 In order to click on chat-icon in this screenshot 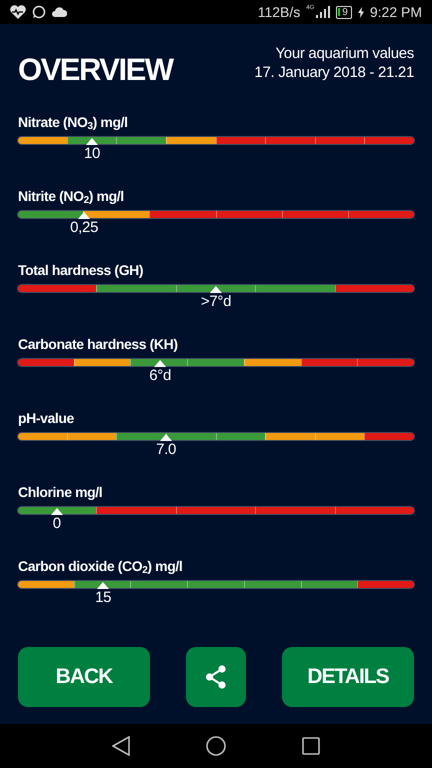, I will do `click(39, 12)`.